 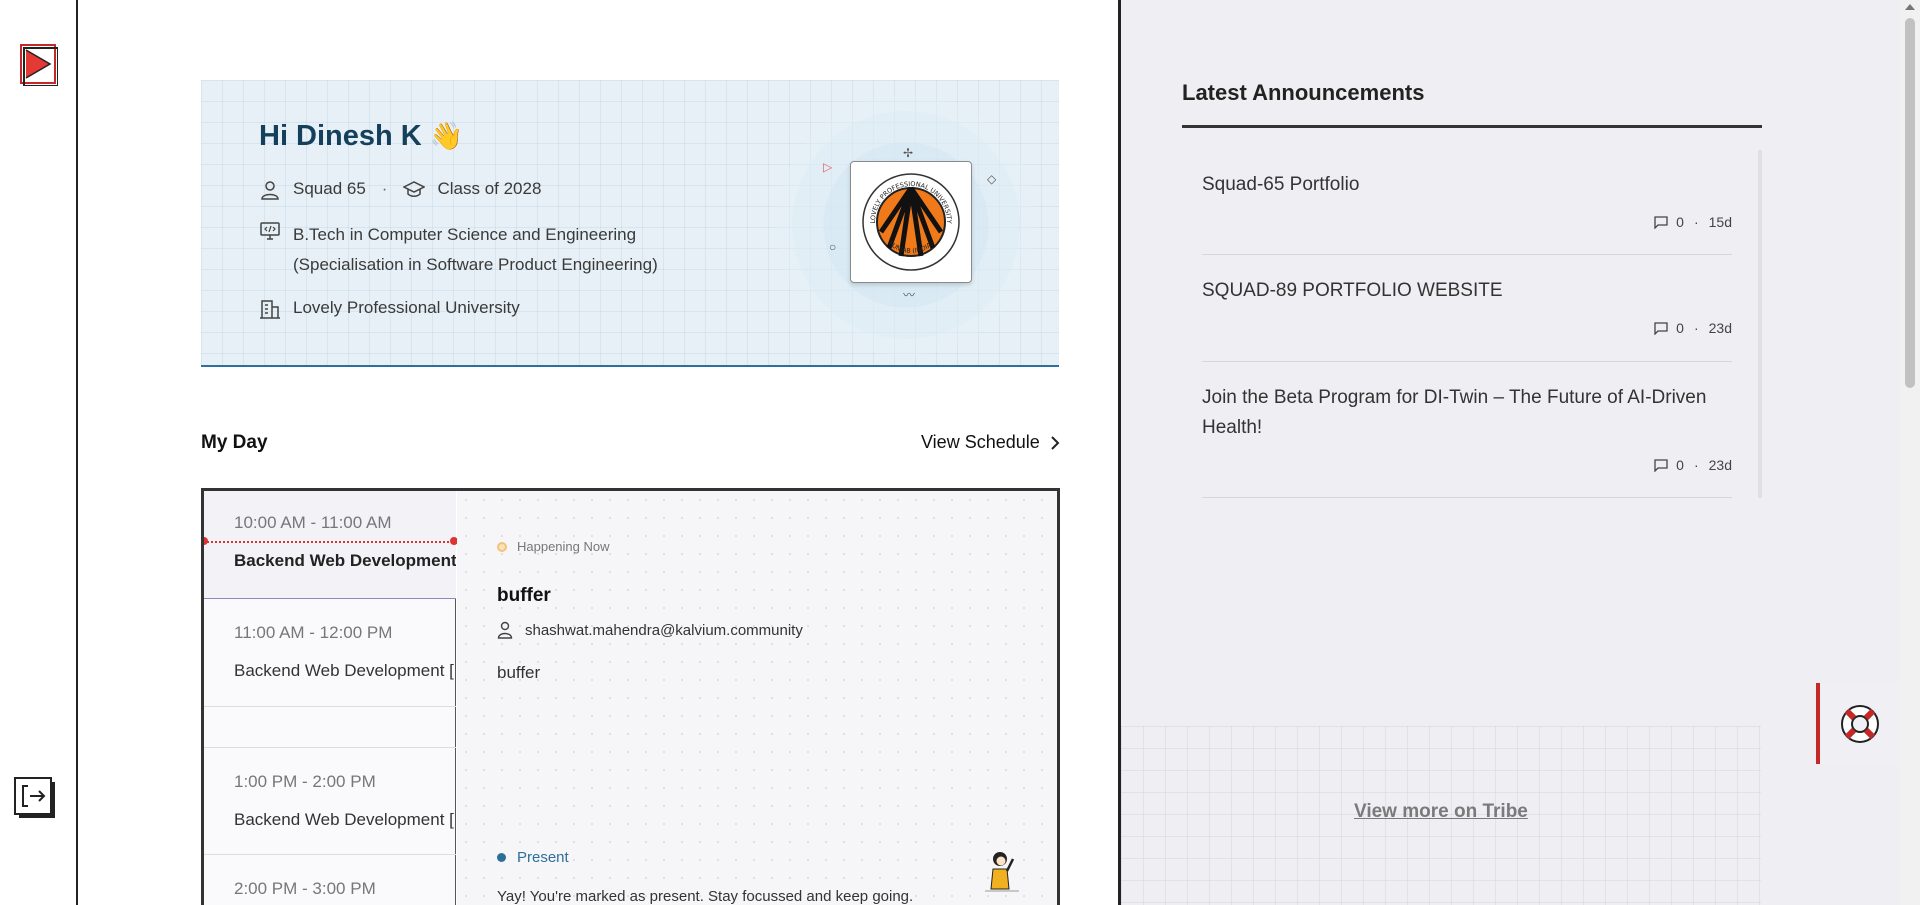 I want to click on lifebuoy-icon, so click(x=1860, y=723).